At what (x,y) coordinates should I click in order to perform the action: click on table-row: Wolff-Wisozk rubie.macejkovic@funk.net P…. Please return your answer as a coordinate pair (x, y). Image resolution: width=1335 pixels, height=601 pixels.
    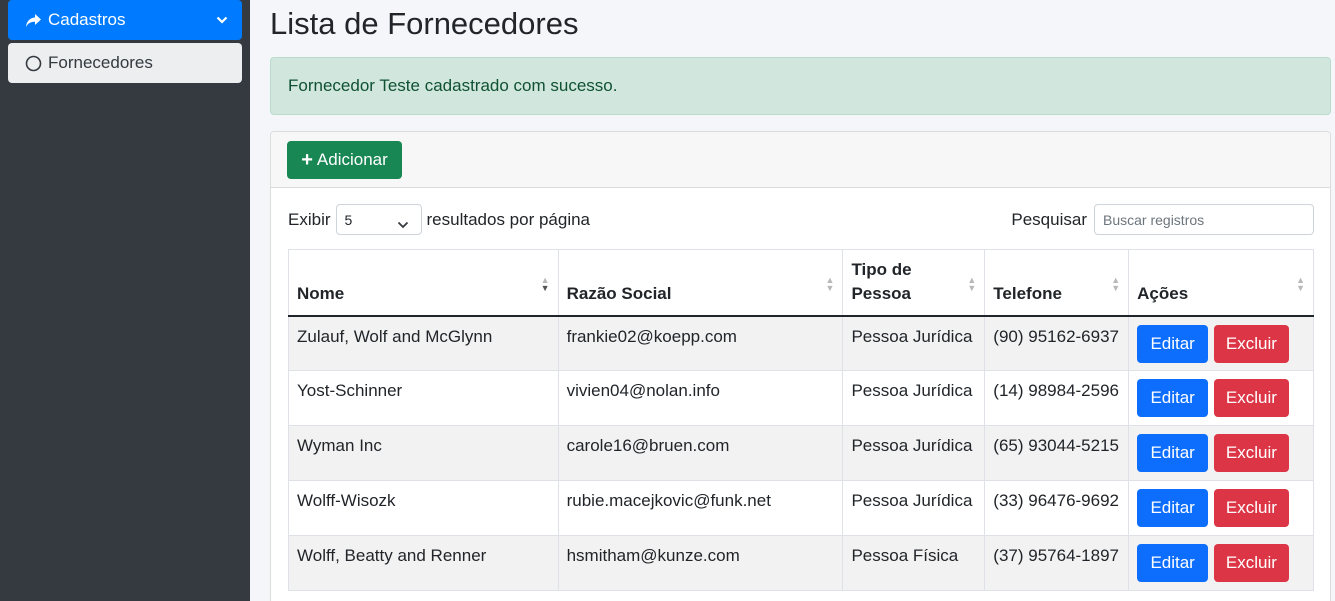
    Looking at the image, I should click on (801, 508).